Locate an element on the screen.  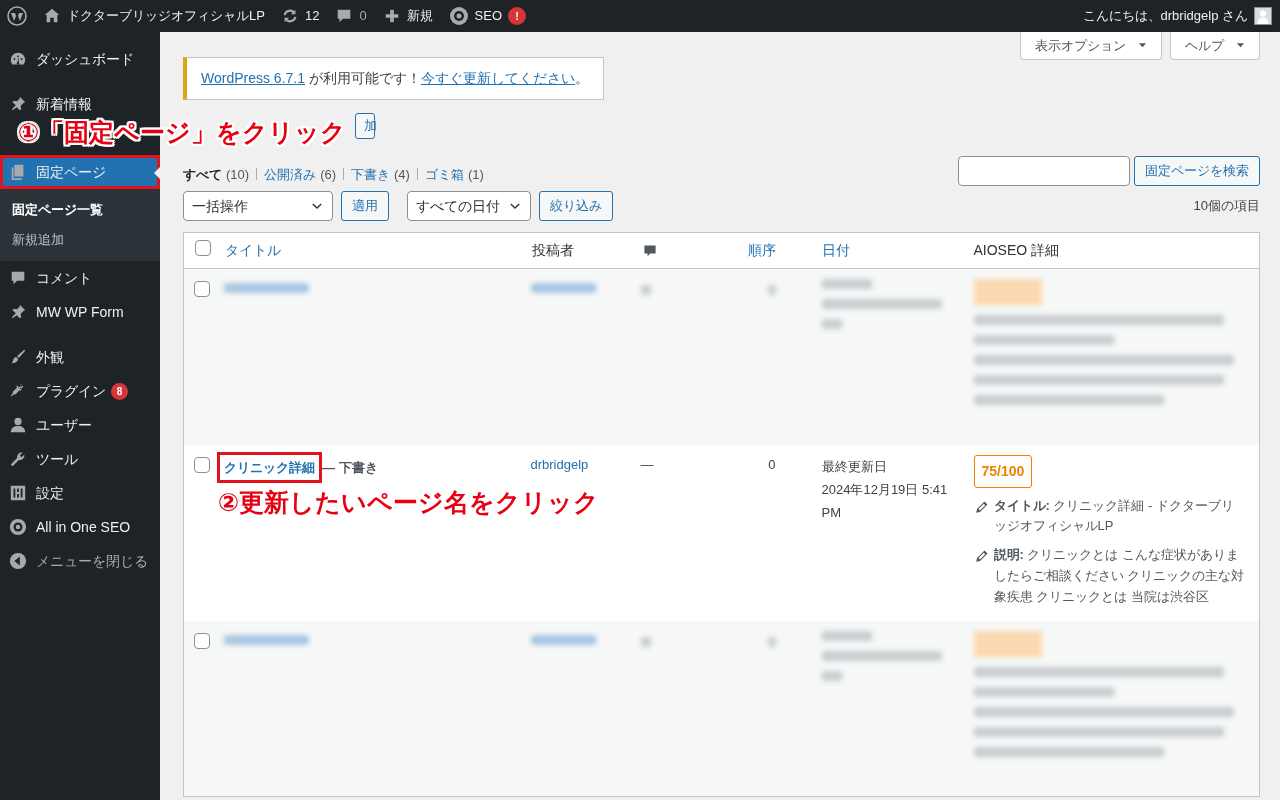
filter-count: (6) is located at coordinates (328, 174).